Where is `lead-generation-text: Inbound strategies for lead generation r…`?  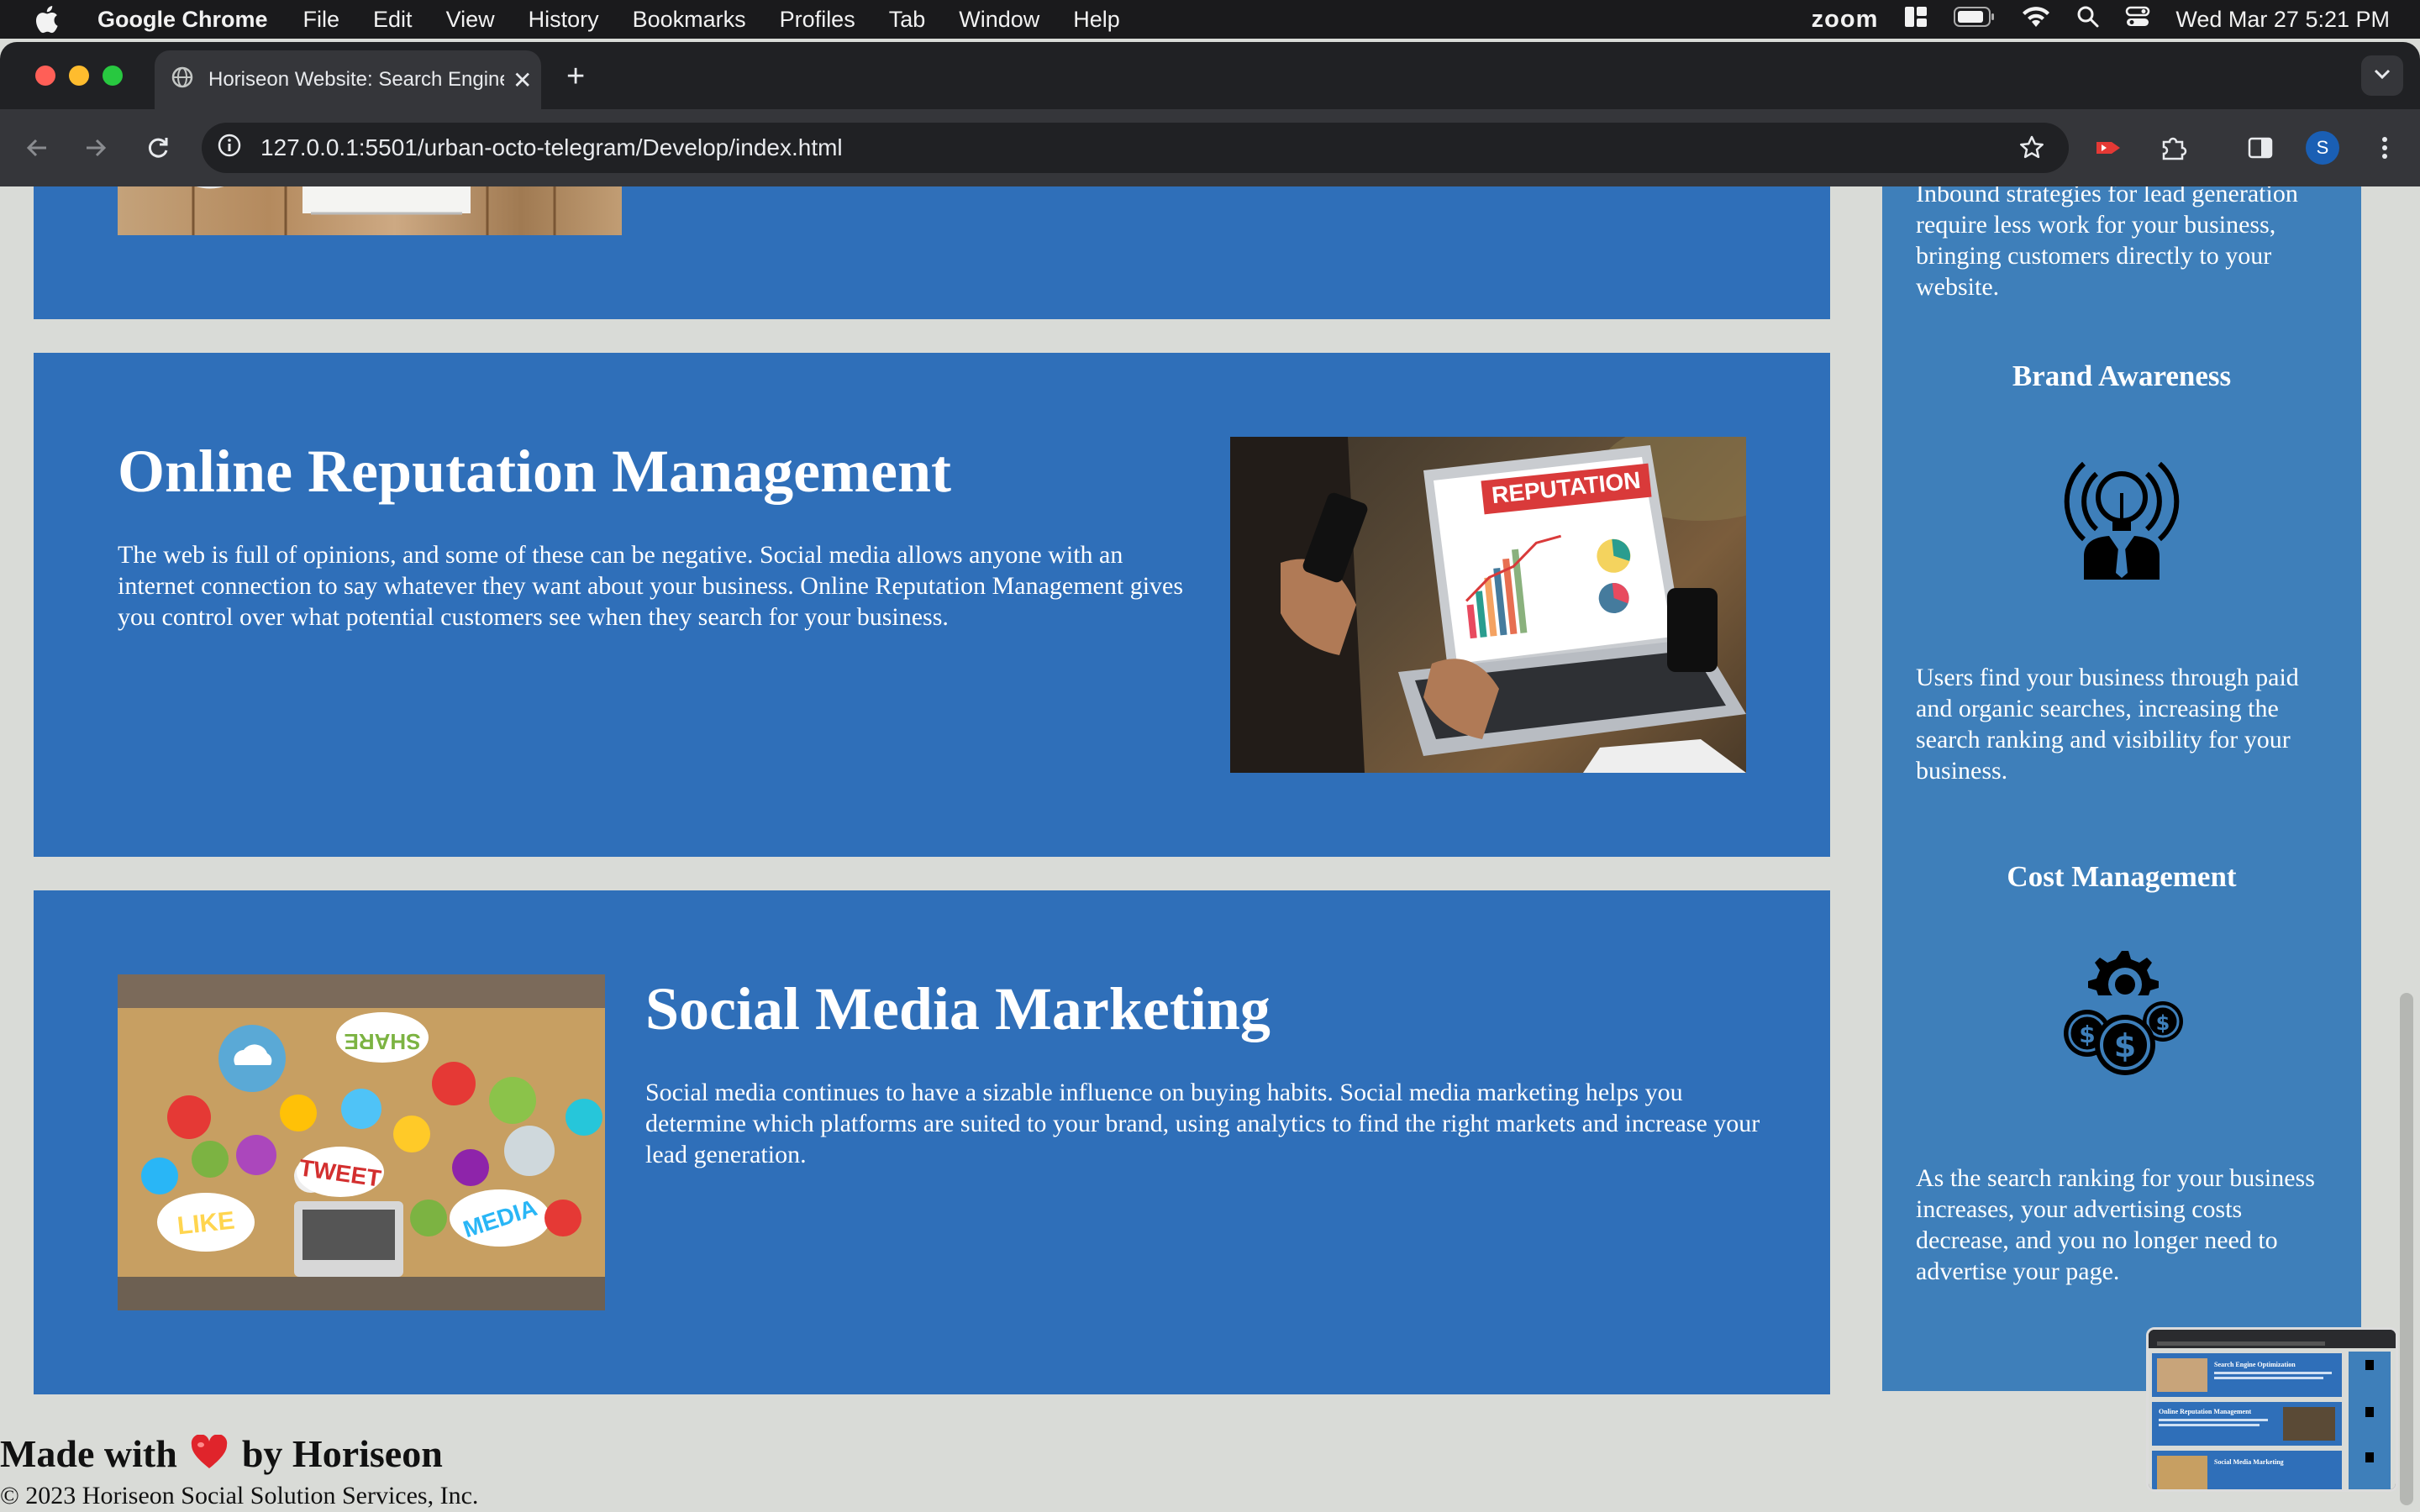
lead-generation-text: Inbound strategies for lead generation r… is located at coordinates (2107, 243).